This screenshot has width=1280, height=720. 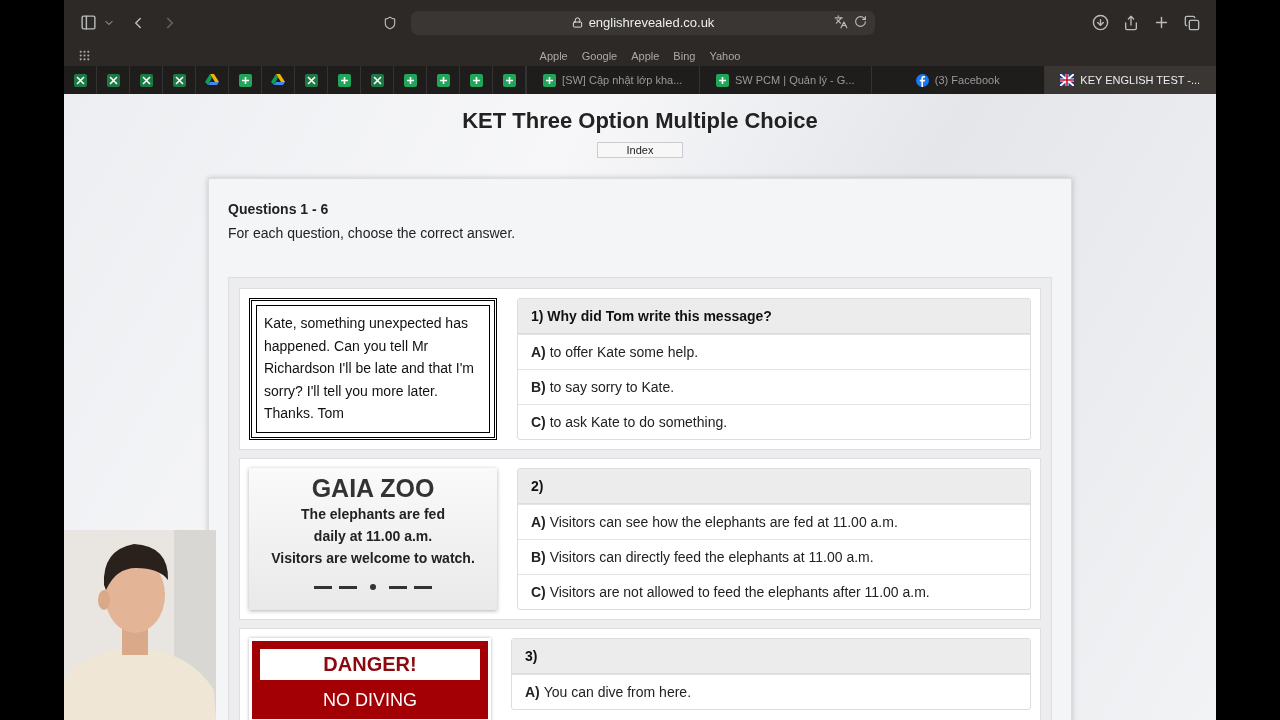 What do you see at coordinates (774, 591) in the screenshot?
I see `answer-option: C) Visitors are not allowed to feed the elephants after 11.00 a.m.` at bounding box center [774, 591].